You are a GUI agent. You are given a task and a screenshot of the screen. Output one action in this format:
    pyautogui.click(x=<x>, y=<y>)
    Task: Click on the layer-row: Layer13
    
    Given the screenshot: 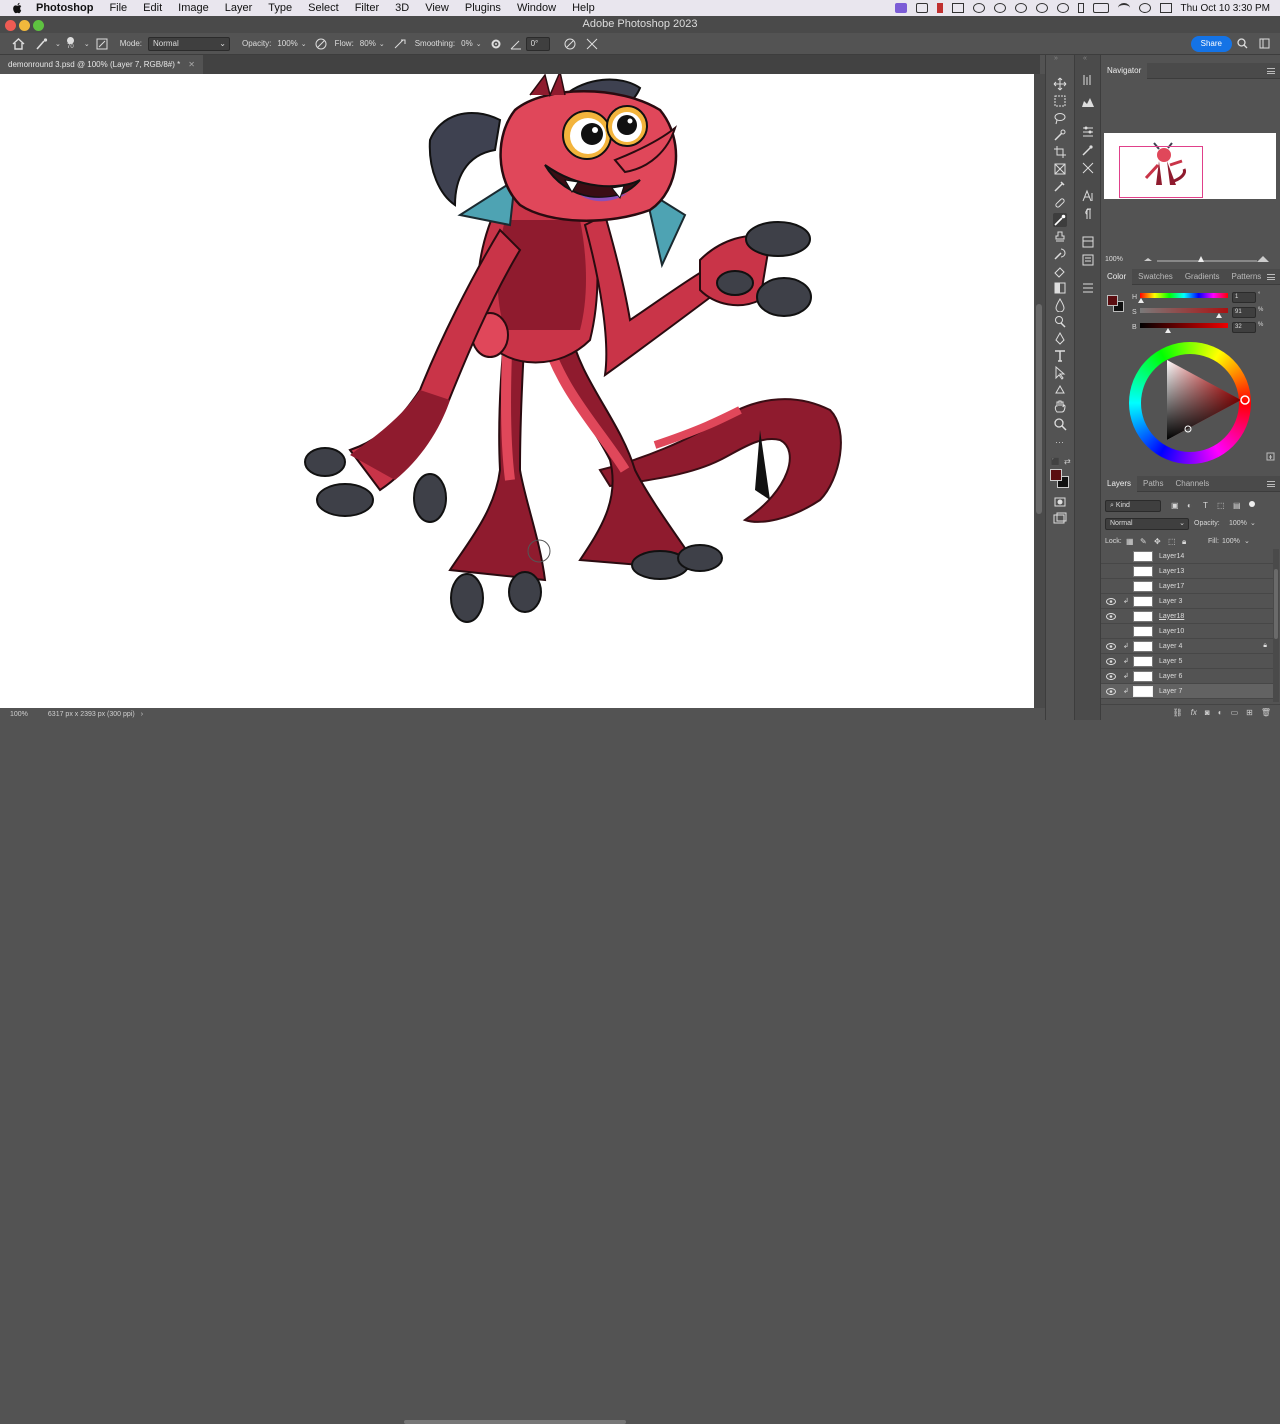 What is the action you would take?
    pyautogui.click(x=1187, y=571)
    